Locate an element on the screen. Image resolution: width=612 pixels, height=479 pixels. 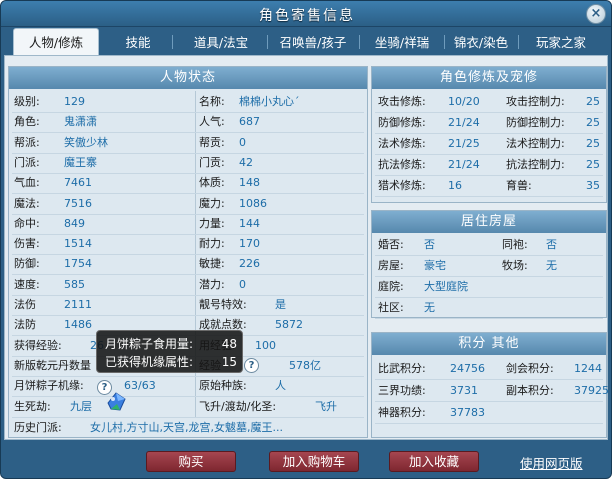
status-right-0-value: 棉棉小丸心´ is located at coordinates (269, 101).